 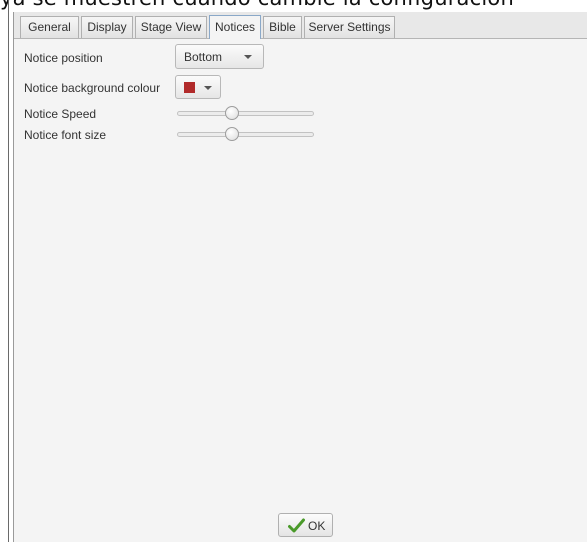 What do you see at coordinates (305, 525) in the screenshot?
I see `ok-button: OK` at bounding box center [305, 525].